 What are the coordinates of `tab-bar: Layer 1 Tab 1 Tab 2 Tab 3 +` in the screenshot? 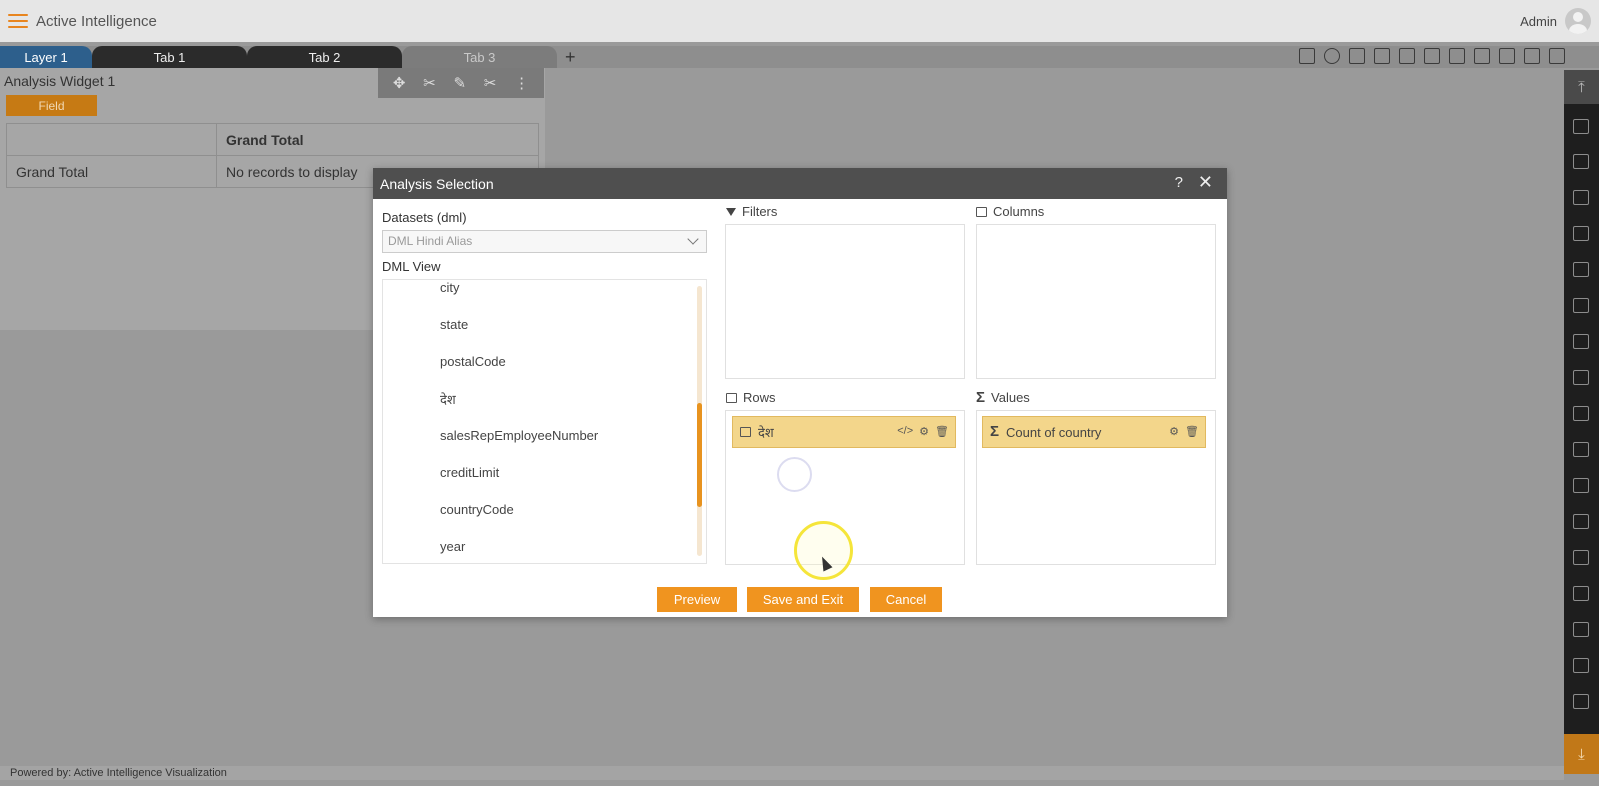 It's located at (799, 57).